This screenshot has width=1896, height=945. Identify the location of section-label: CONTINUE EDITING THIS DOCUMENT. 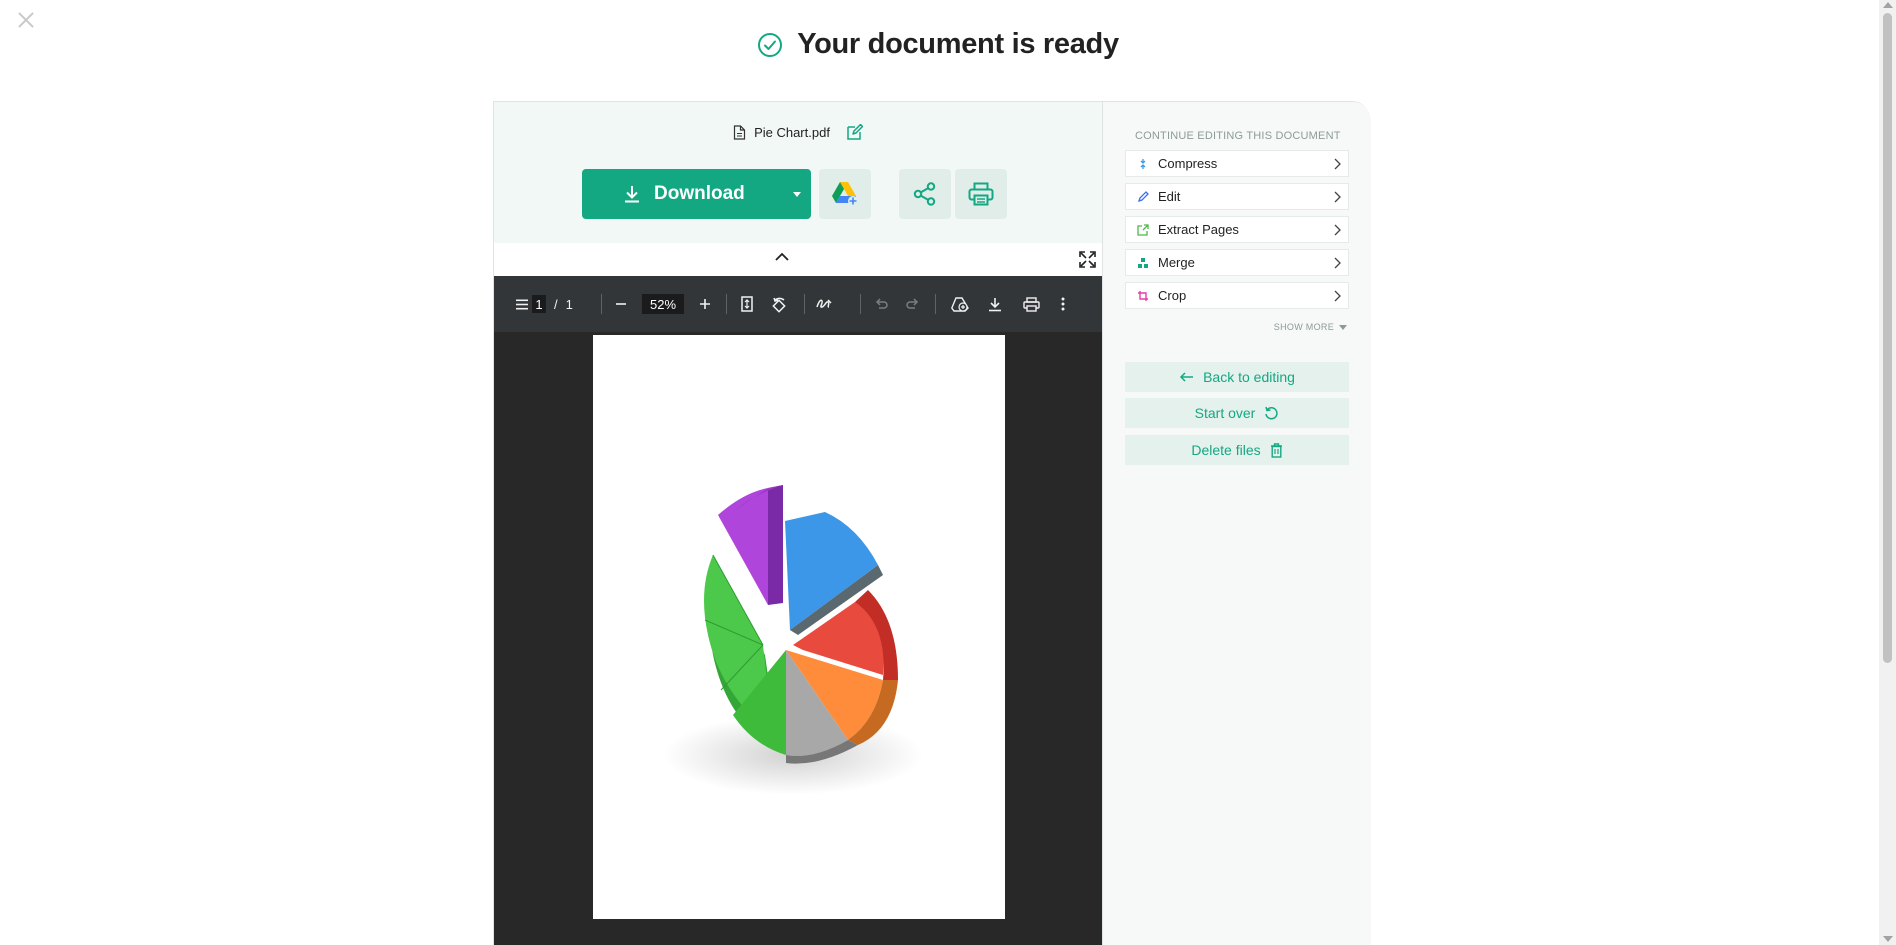
(1238, 136).